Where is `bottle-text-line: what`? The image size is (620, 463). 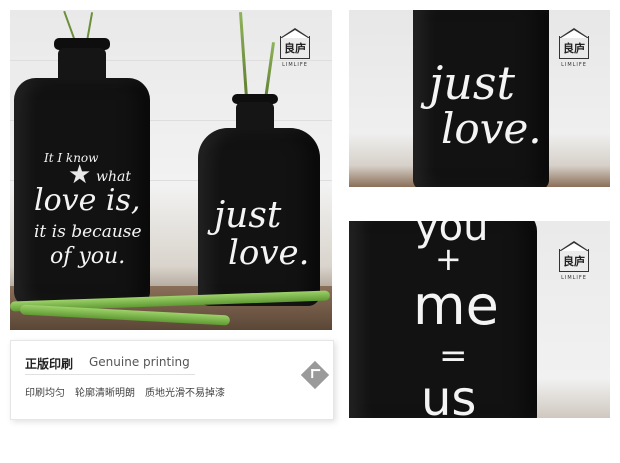 bottle-text-line: what is located at coordinates (113, 177).